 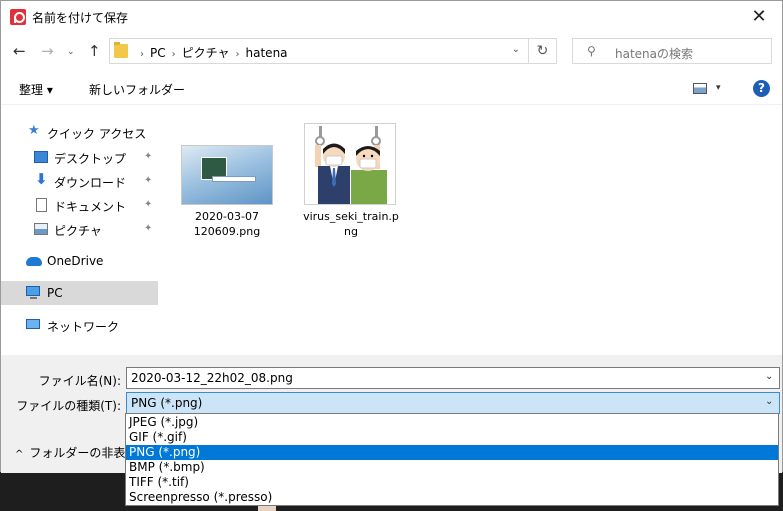 What do you see at coordinates (351, 231) in the screenshot?
I see `file-name-line: ng` at bounding box center [351, 231].